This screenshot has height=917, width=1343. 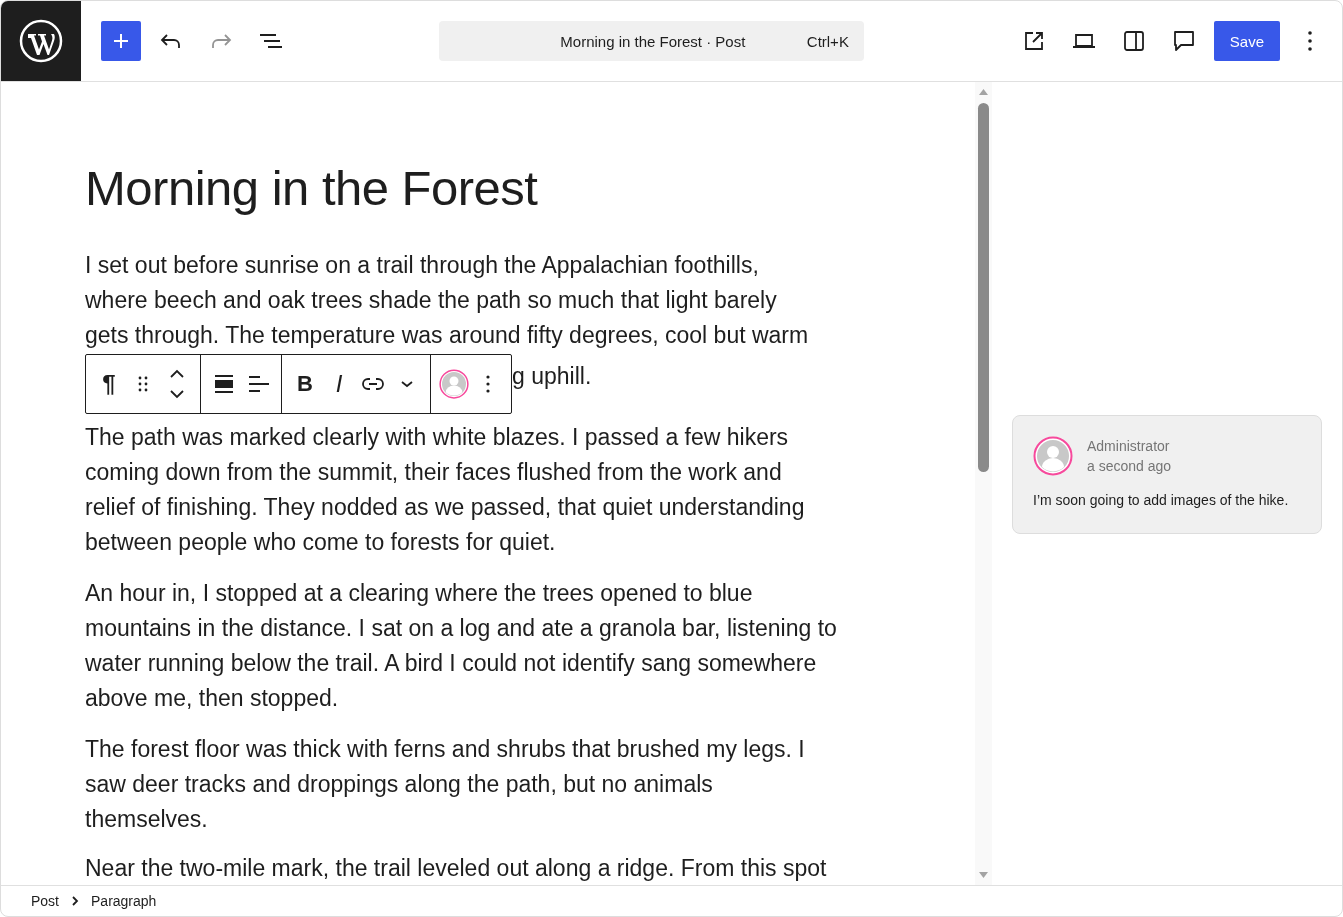 I want to click on add-block-button, so click(x=121, y=41).